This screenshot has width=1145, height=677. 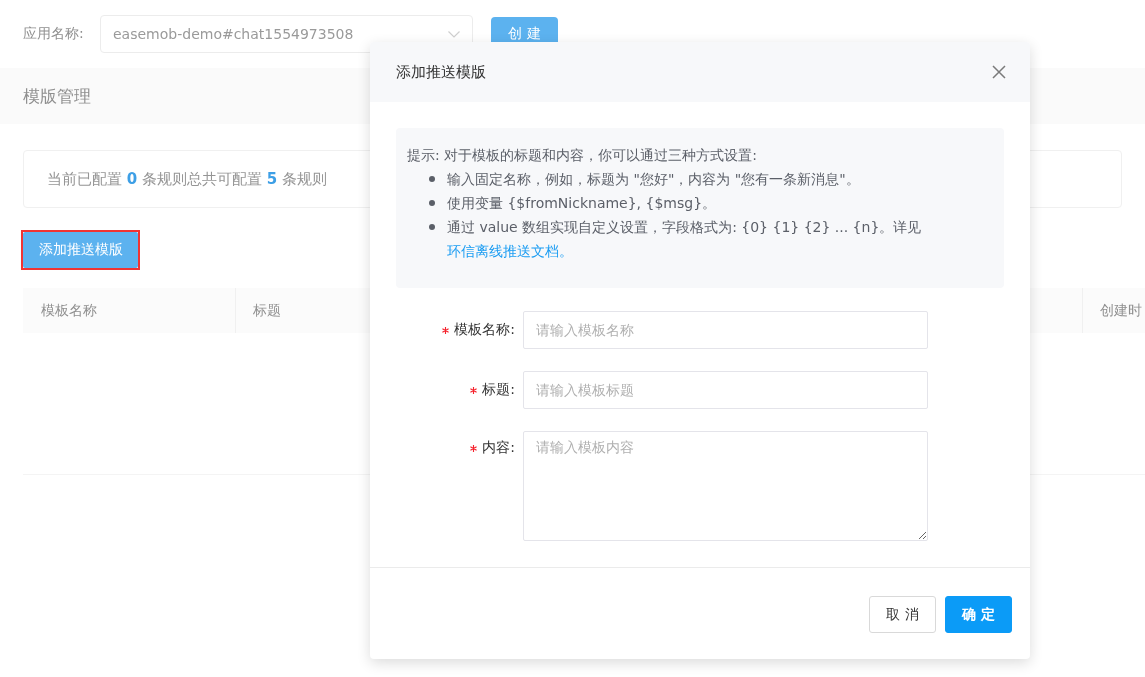 I want to click on close-button, so click(x=999, y=72).